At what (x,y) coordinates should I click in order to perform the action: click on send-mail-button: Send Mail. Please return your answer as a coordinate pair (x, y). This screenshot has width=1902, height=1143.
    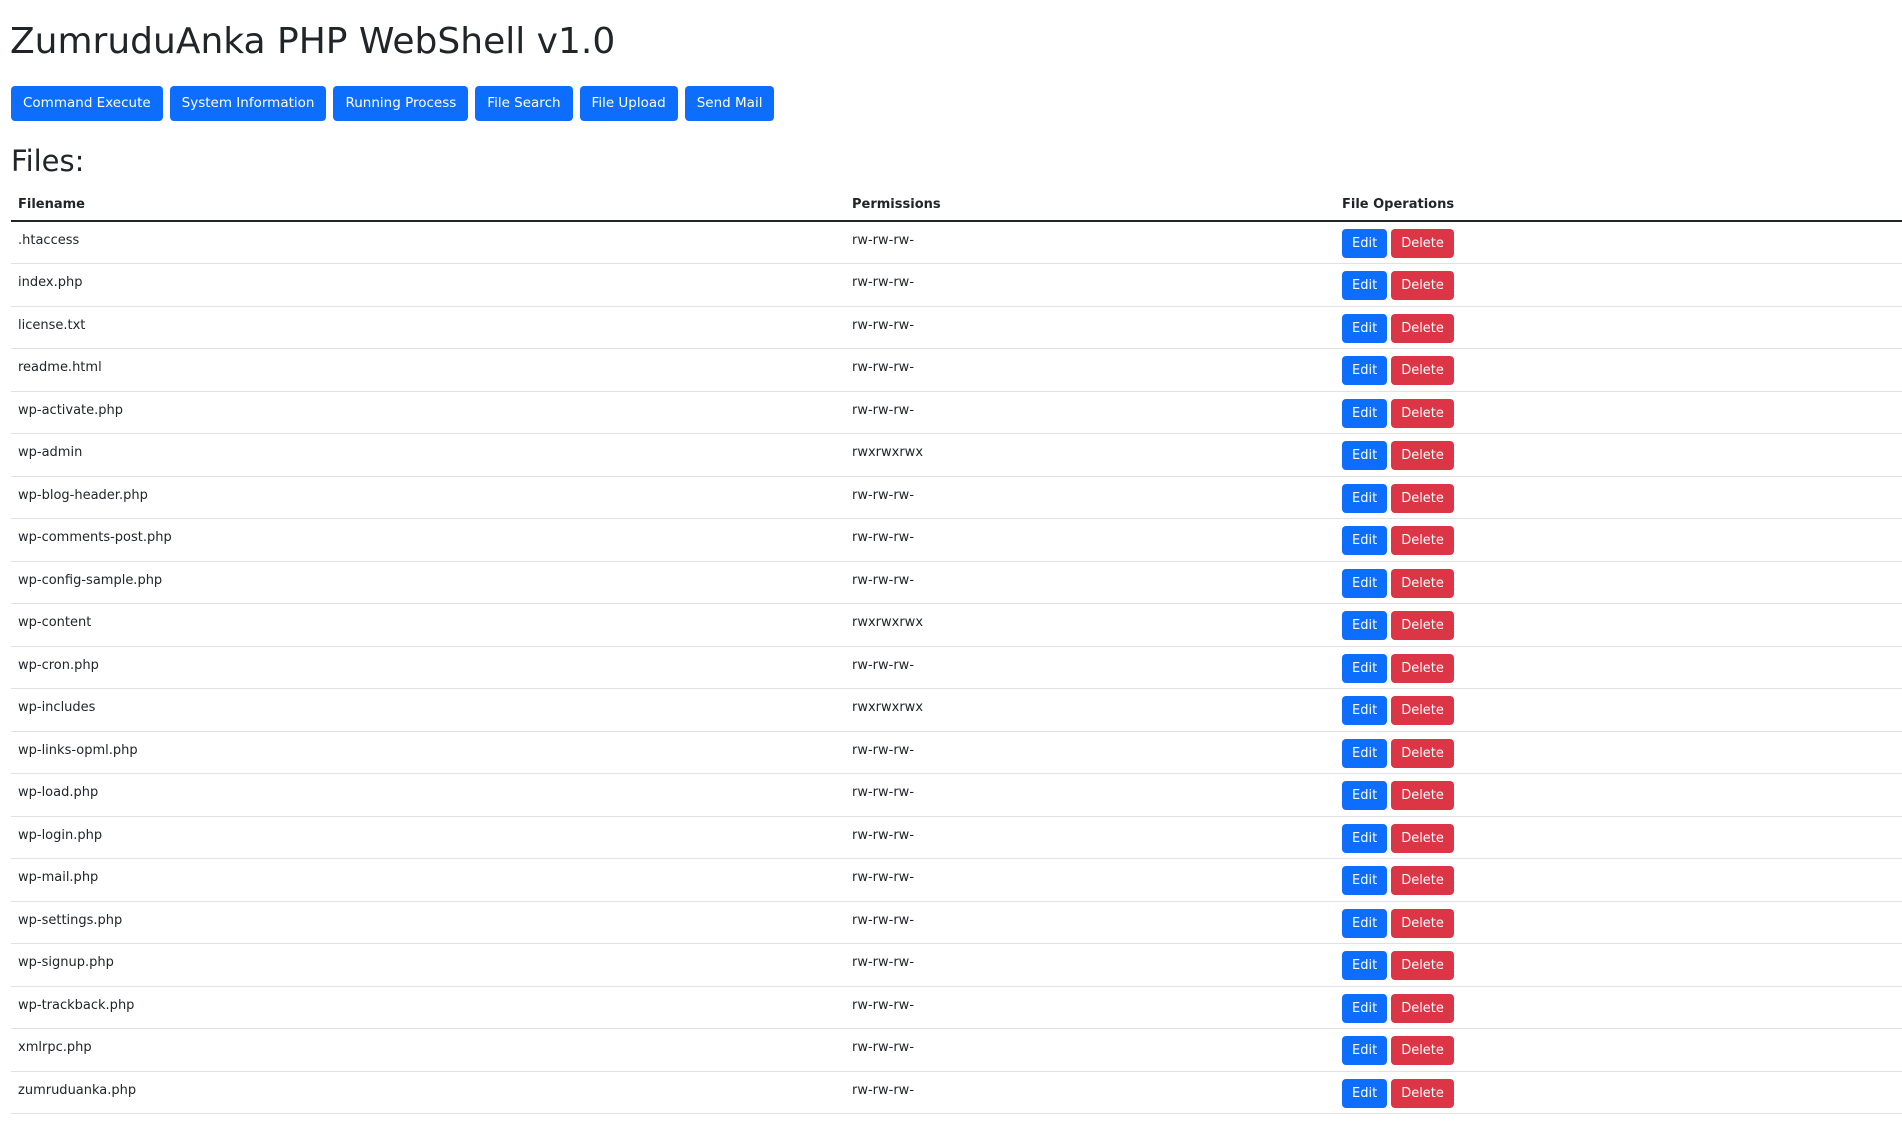
    Looking at the image, I should click on (729, 103).